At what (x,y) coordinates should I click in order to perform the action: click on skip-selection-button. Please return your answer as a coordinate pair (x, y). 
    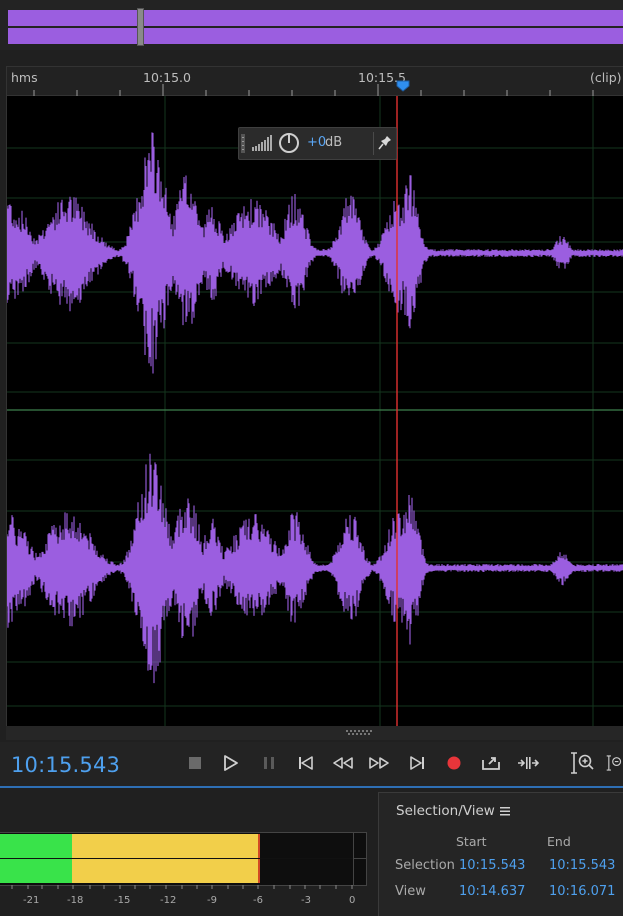
    Looking at the image, I should click on (528, 763).